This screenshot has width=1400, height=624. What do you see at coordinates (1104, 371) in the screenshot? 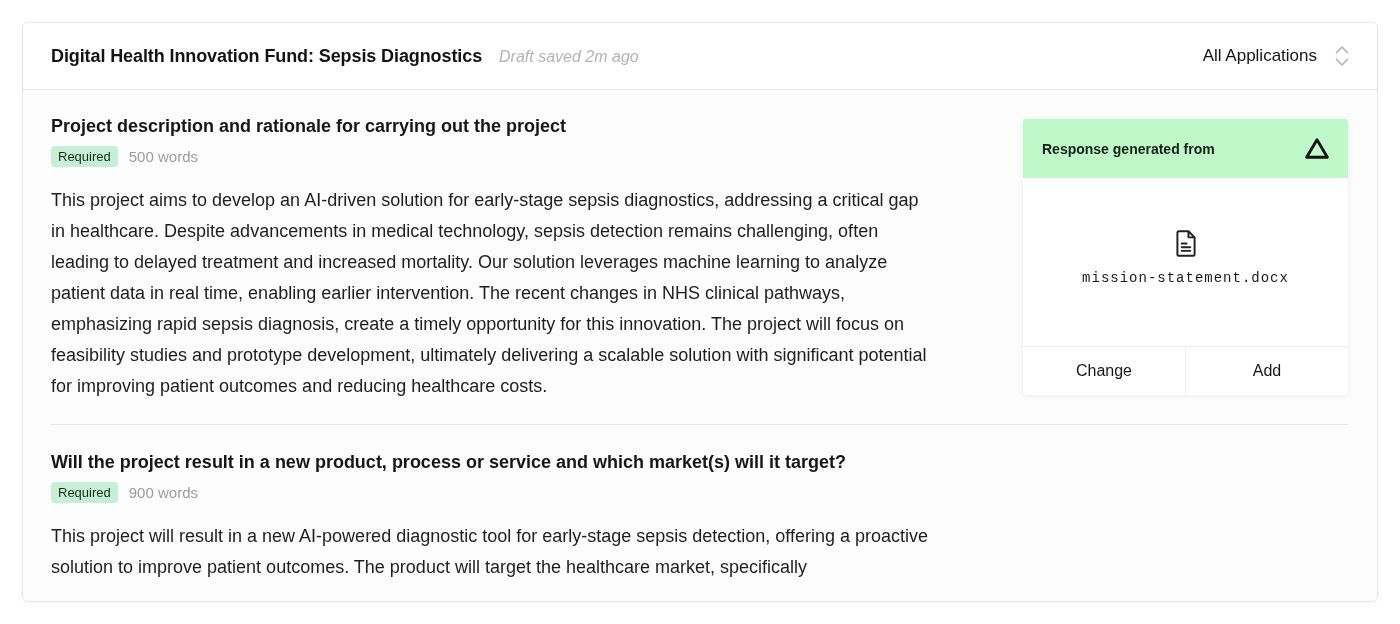
I see `file-action-button: Change` at bounding box center [1104, 371].